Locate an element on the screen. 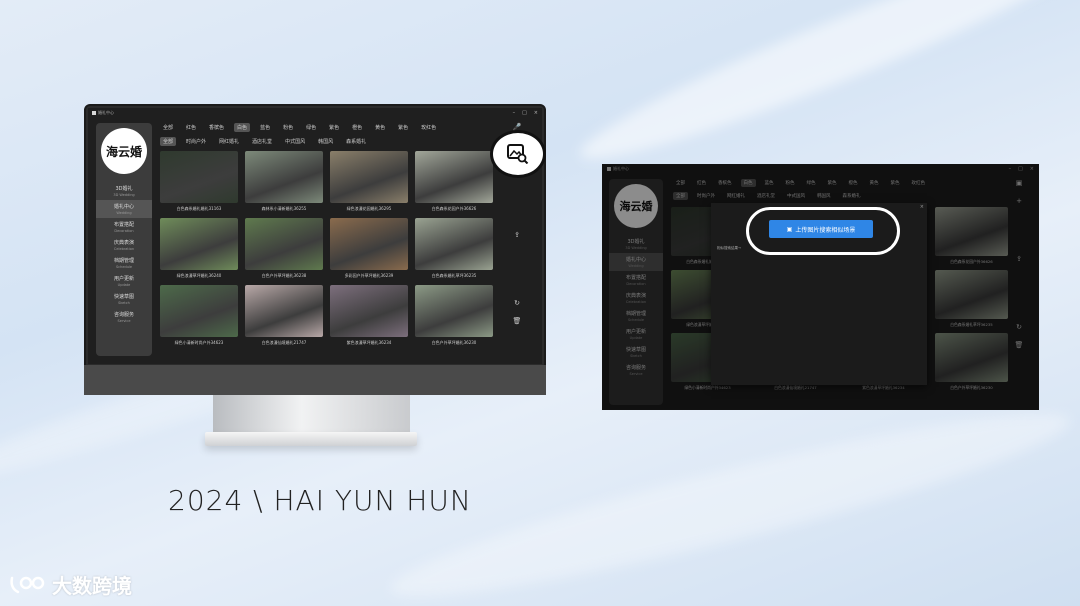  sidebar-item-sublabel: Wedding is located at coordinates (124, 213).